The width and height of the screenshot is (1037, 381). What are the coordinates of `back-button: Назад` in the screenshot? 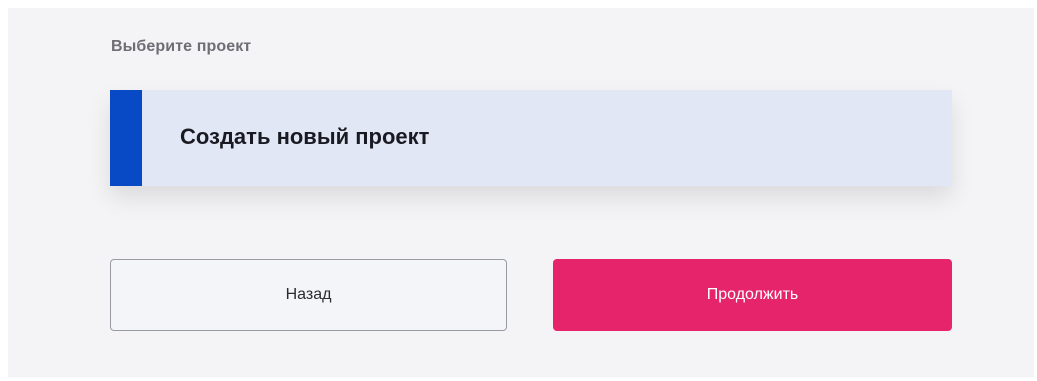 It's located at (308, 295).